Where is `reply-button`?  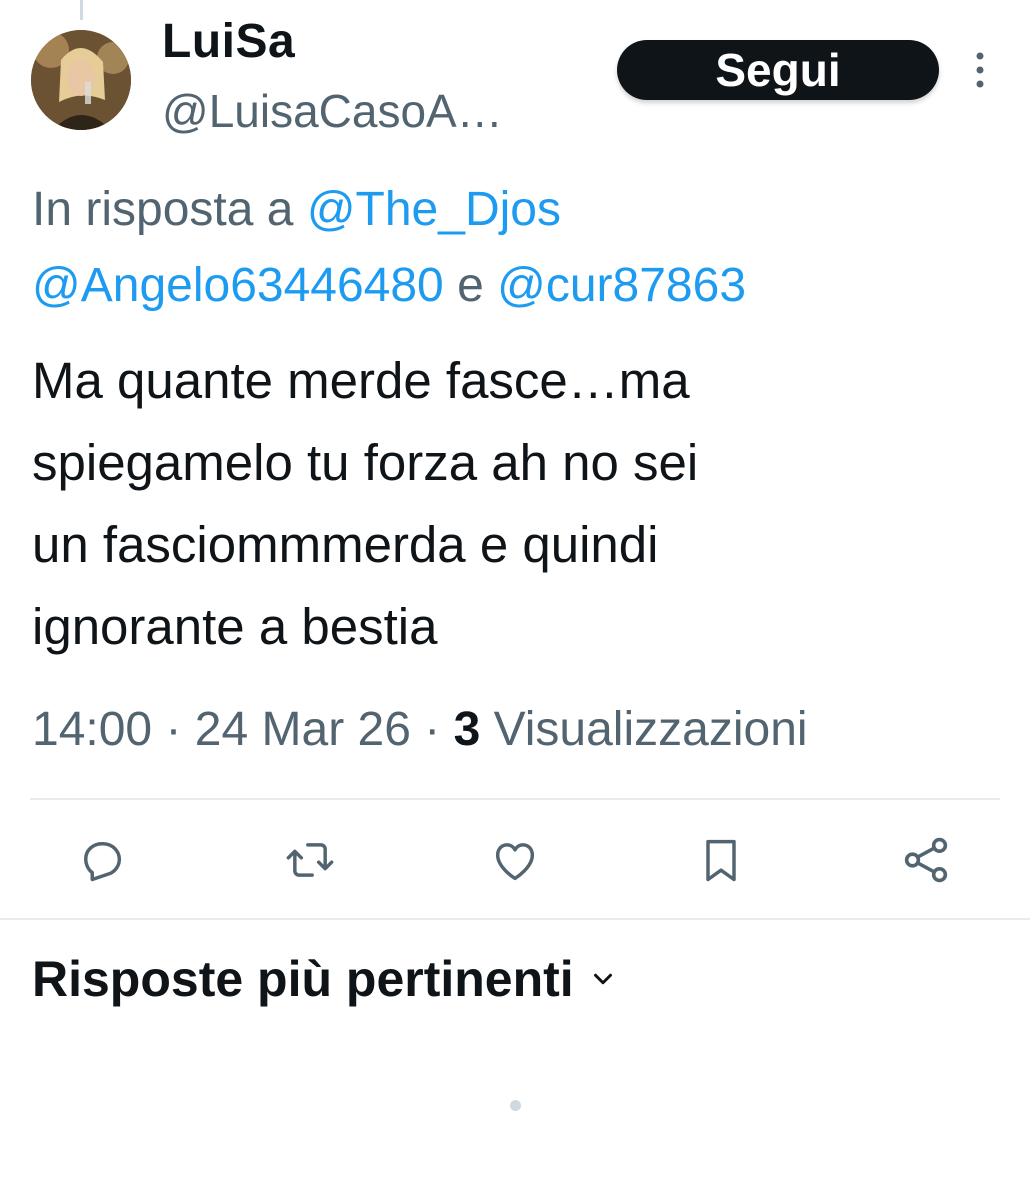
reply-button is located at coordinates (102, 860).